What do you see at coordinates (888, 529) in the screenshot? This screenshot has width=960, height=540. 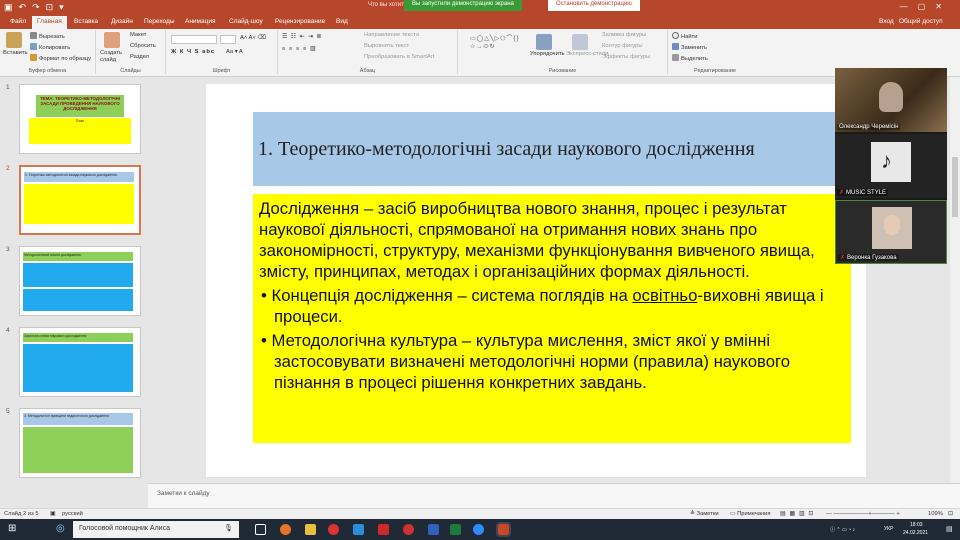 I see `keyboard-language: УКР` at bounding box center [888, 529].